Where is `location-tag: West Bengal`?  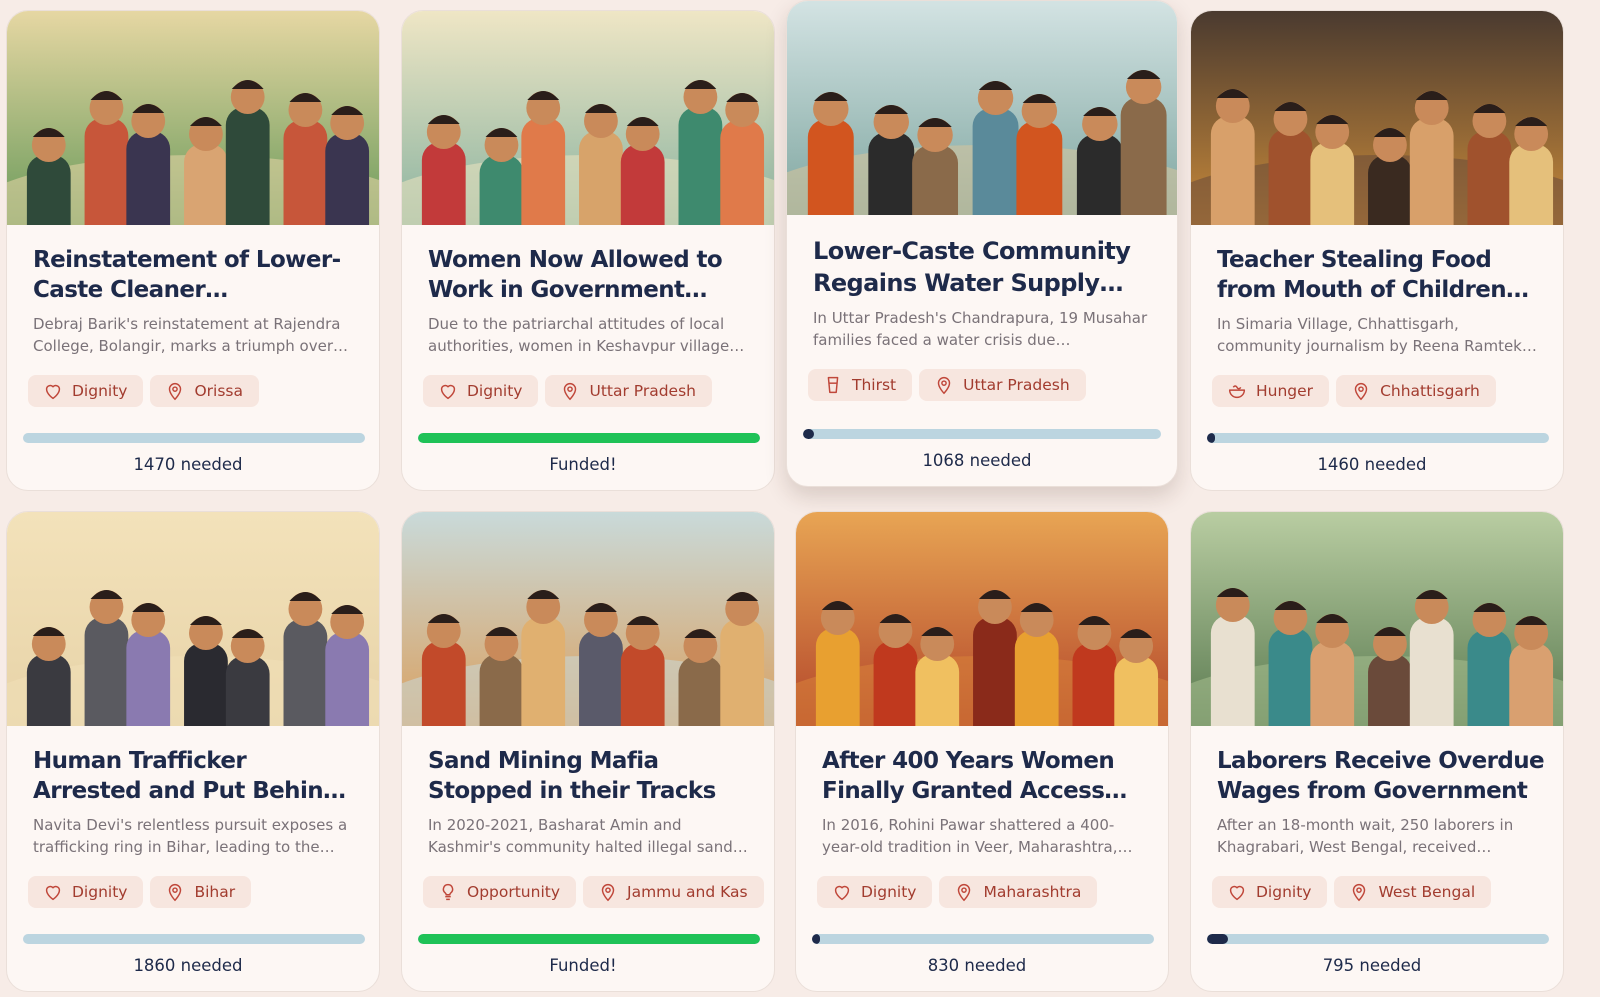 location-tag: West Bengal is located at coordinates (1413, 892).